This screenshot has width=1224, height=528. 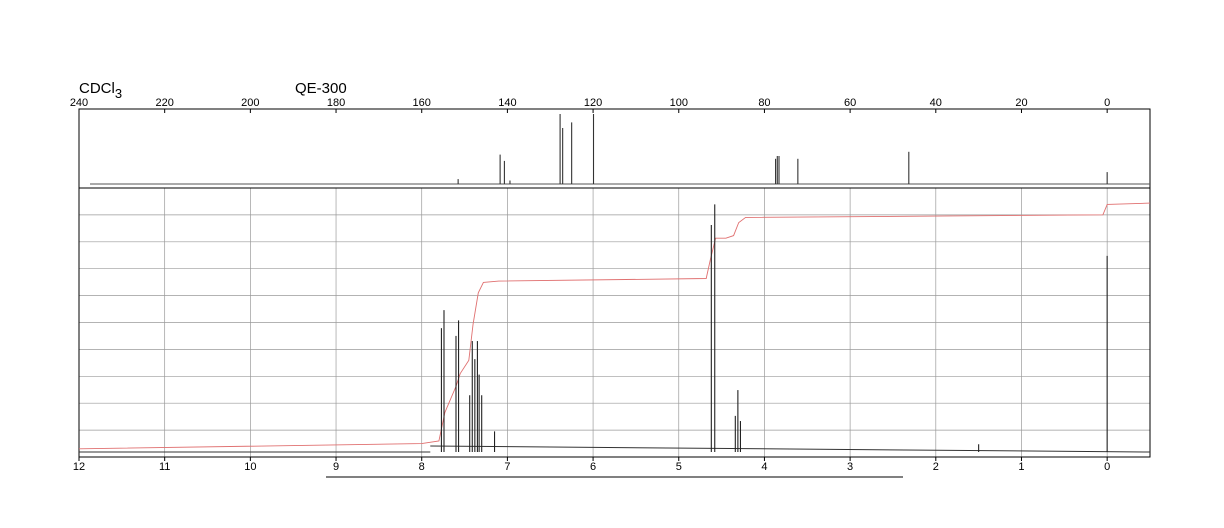 I want to click on c13-tick-label: 200, so click(x=250, y=103).